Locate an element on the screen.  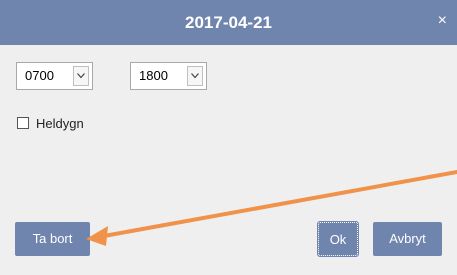
to-time-select: 1800 is located at coordinates (168, 76).